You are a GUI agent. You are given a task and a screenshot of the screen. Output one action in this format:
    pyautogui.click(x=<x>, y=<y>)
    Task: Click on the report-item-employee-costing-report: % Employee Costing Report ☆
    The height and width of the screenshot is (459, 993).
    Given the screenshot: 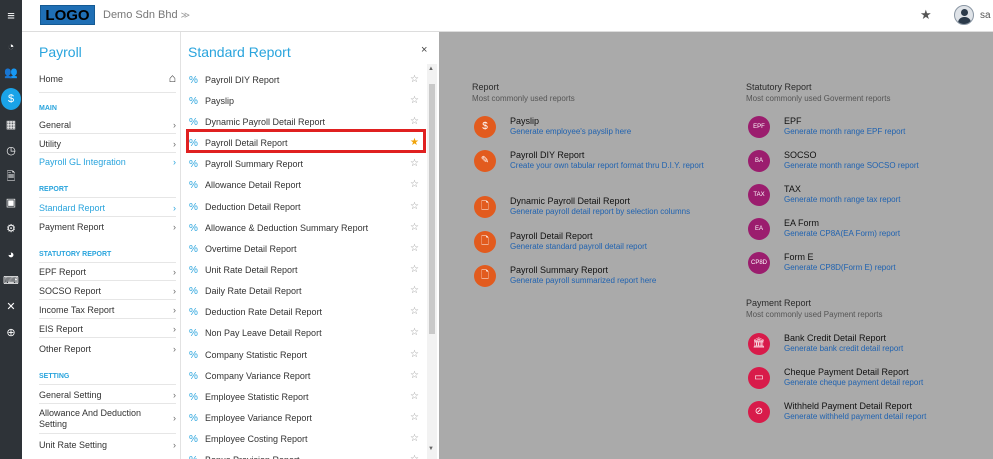 What is the action you would take?
    pyautogui.click(x=304, y=439)
    